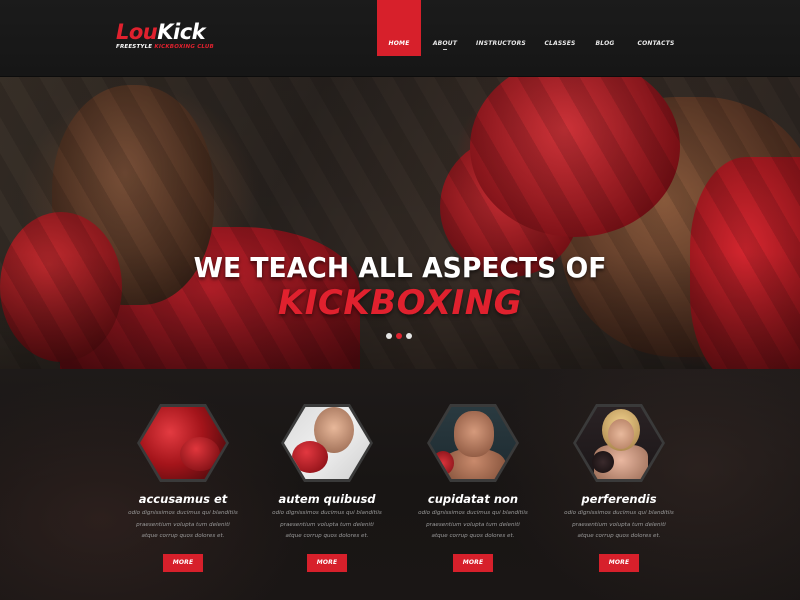 This screenshot has height=600, width=800. What do you see at coordinates (656, 28) in the screenshot?
I see `nav-item-contacts: CONTACTS` at bounding box center [656, 28].